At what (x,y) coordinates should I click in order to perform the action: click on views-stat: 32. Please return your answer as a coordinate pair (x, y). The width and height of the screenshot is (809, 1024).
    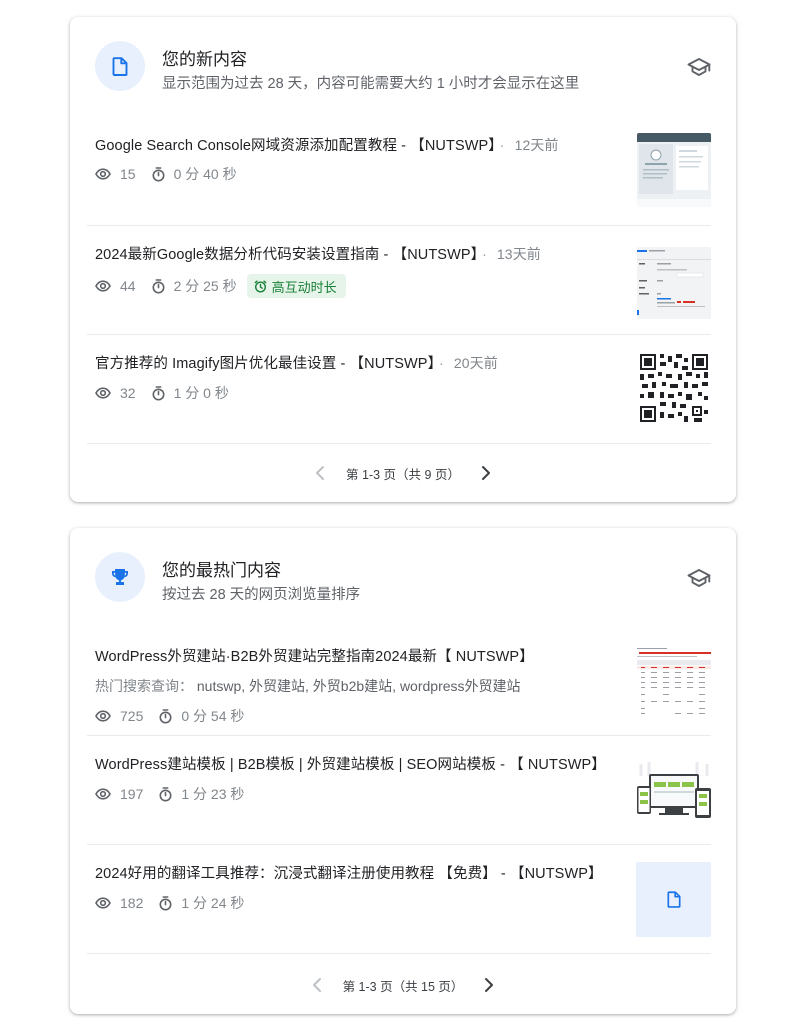
    Looking at the image, I should click on (115, 393).